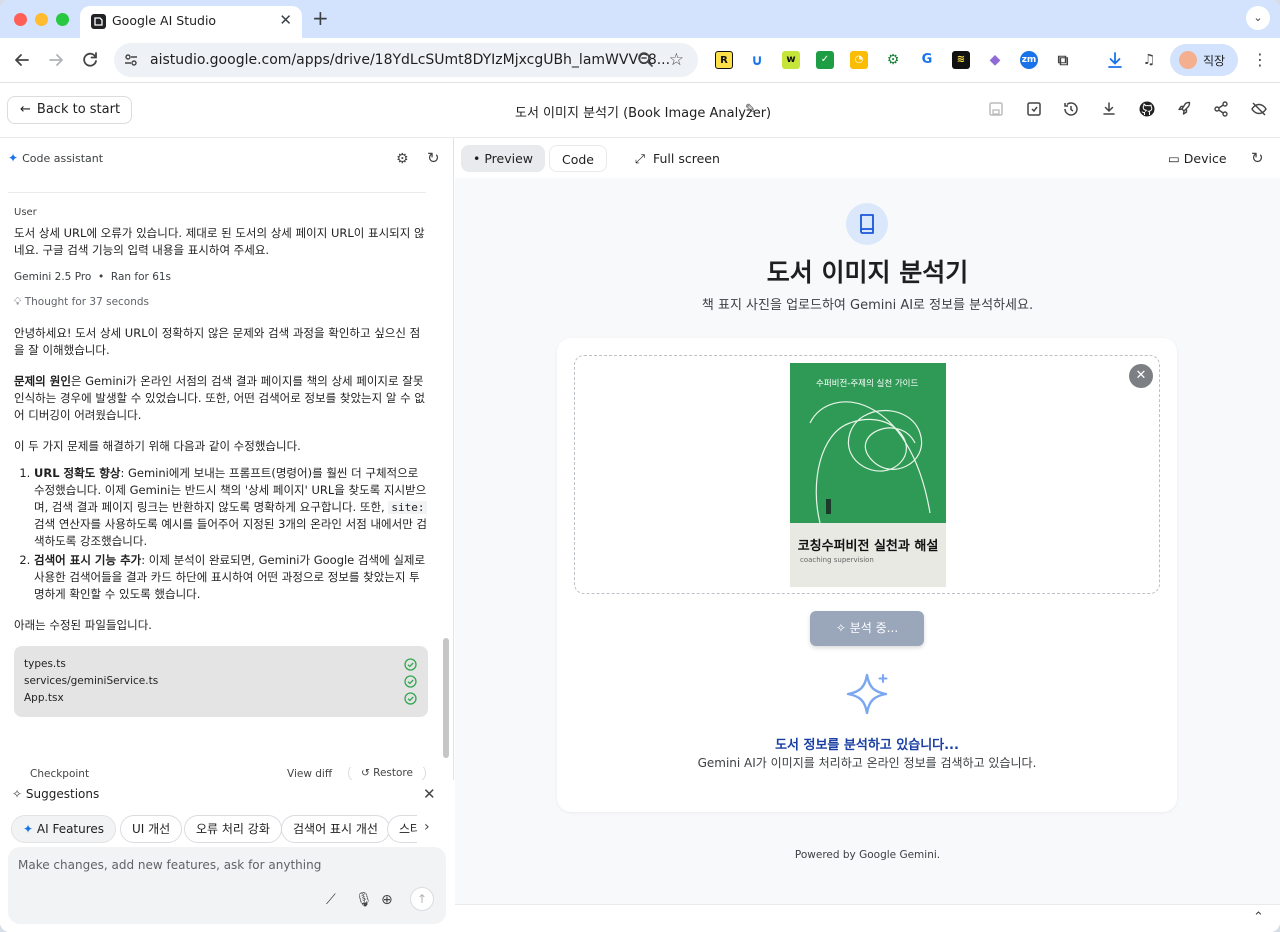  Describe the element at coordinates (98, 21) in the screenshot. I see `ai-studio-favicon-icon` at that location.